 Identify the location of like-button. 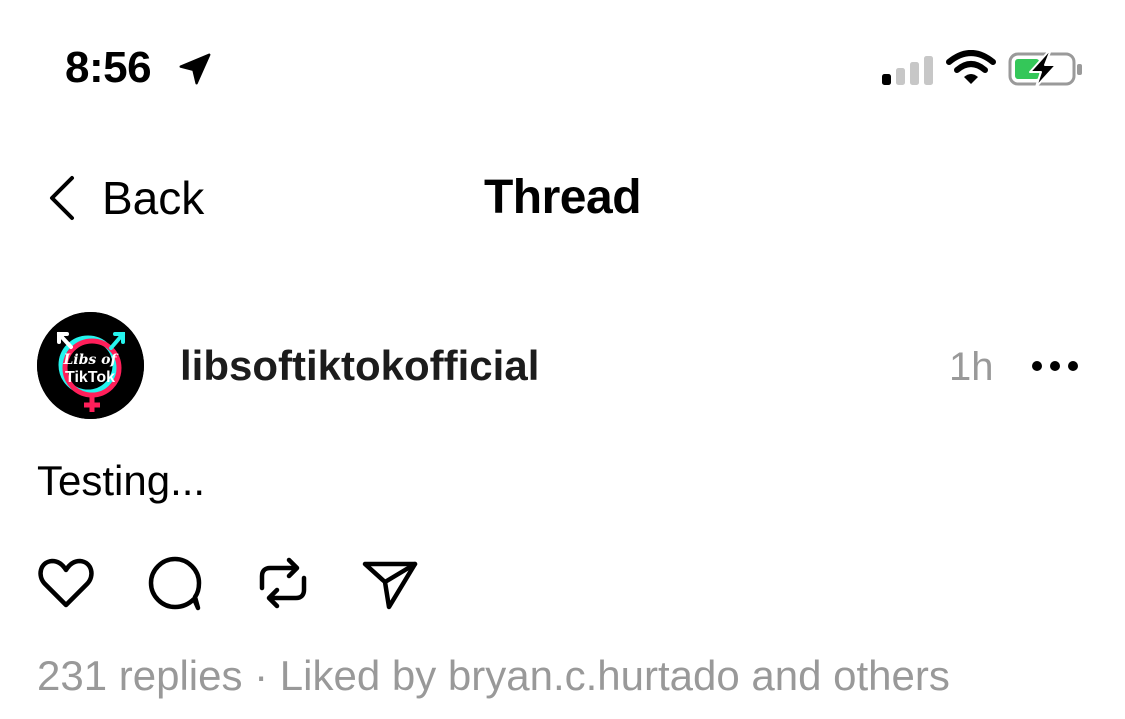
(66, 583).